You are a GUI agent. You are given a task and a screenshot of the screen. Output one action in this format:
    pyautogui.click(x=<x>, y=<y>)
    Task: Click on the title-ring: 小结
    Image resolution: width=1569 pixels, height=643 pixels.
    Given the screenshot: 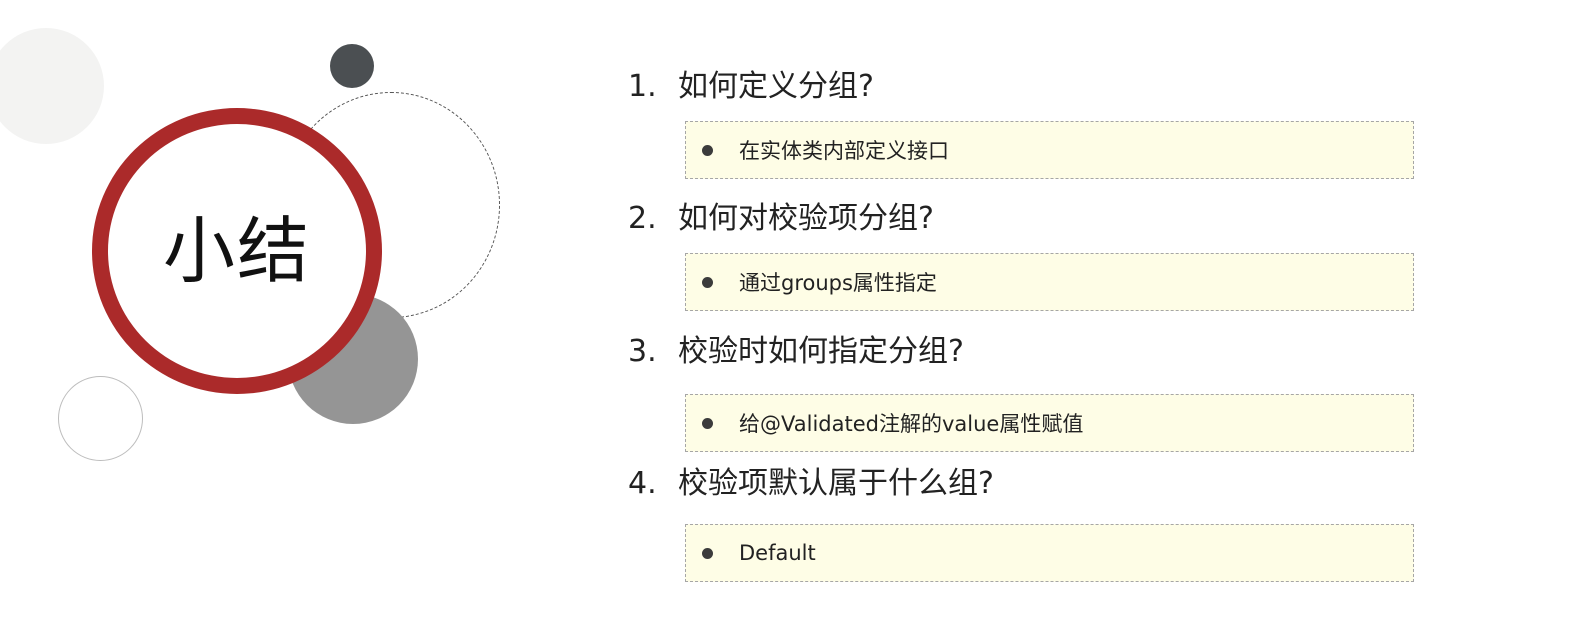 What is the action you would take?
    pyautogui.click(x=237, y=251)
    